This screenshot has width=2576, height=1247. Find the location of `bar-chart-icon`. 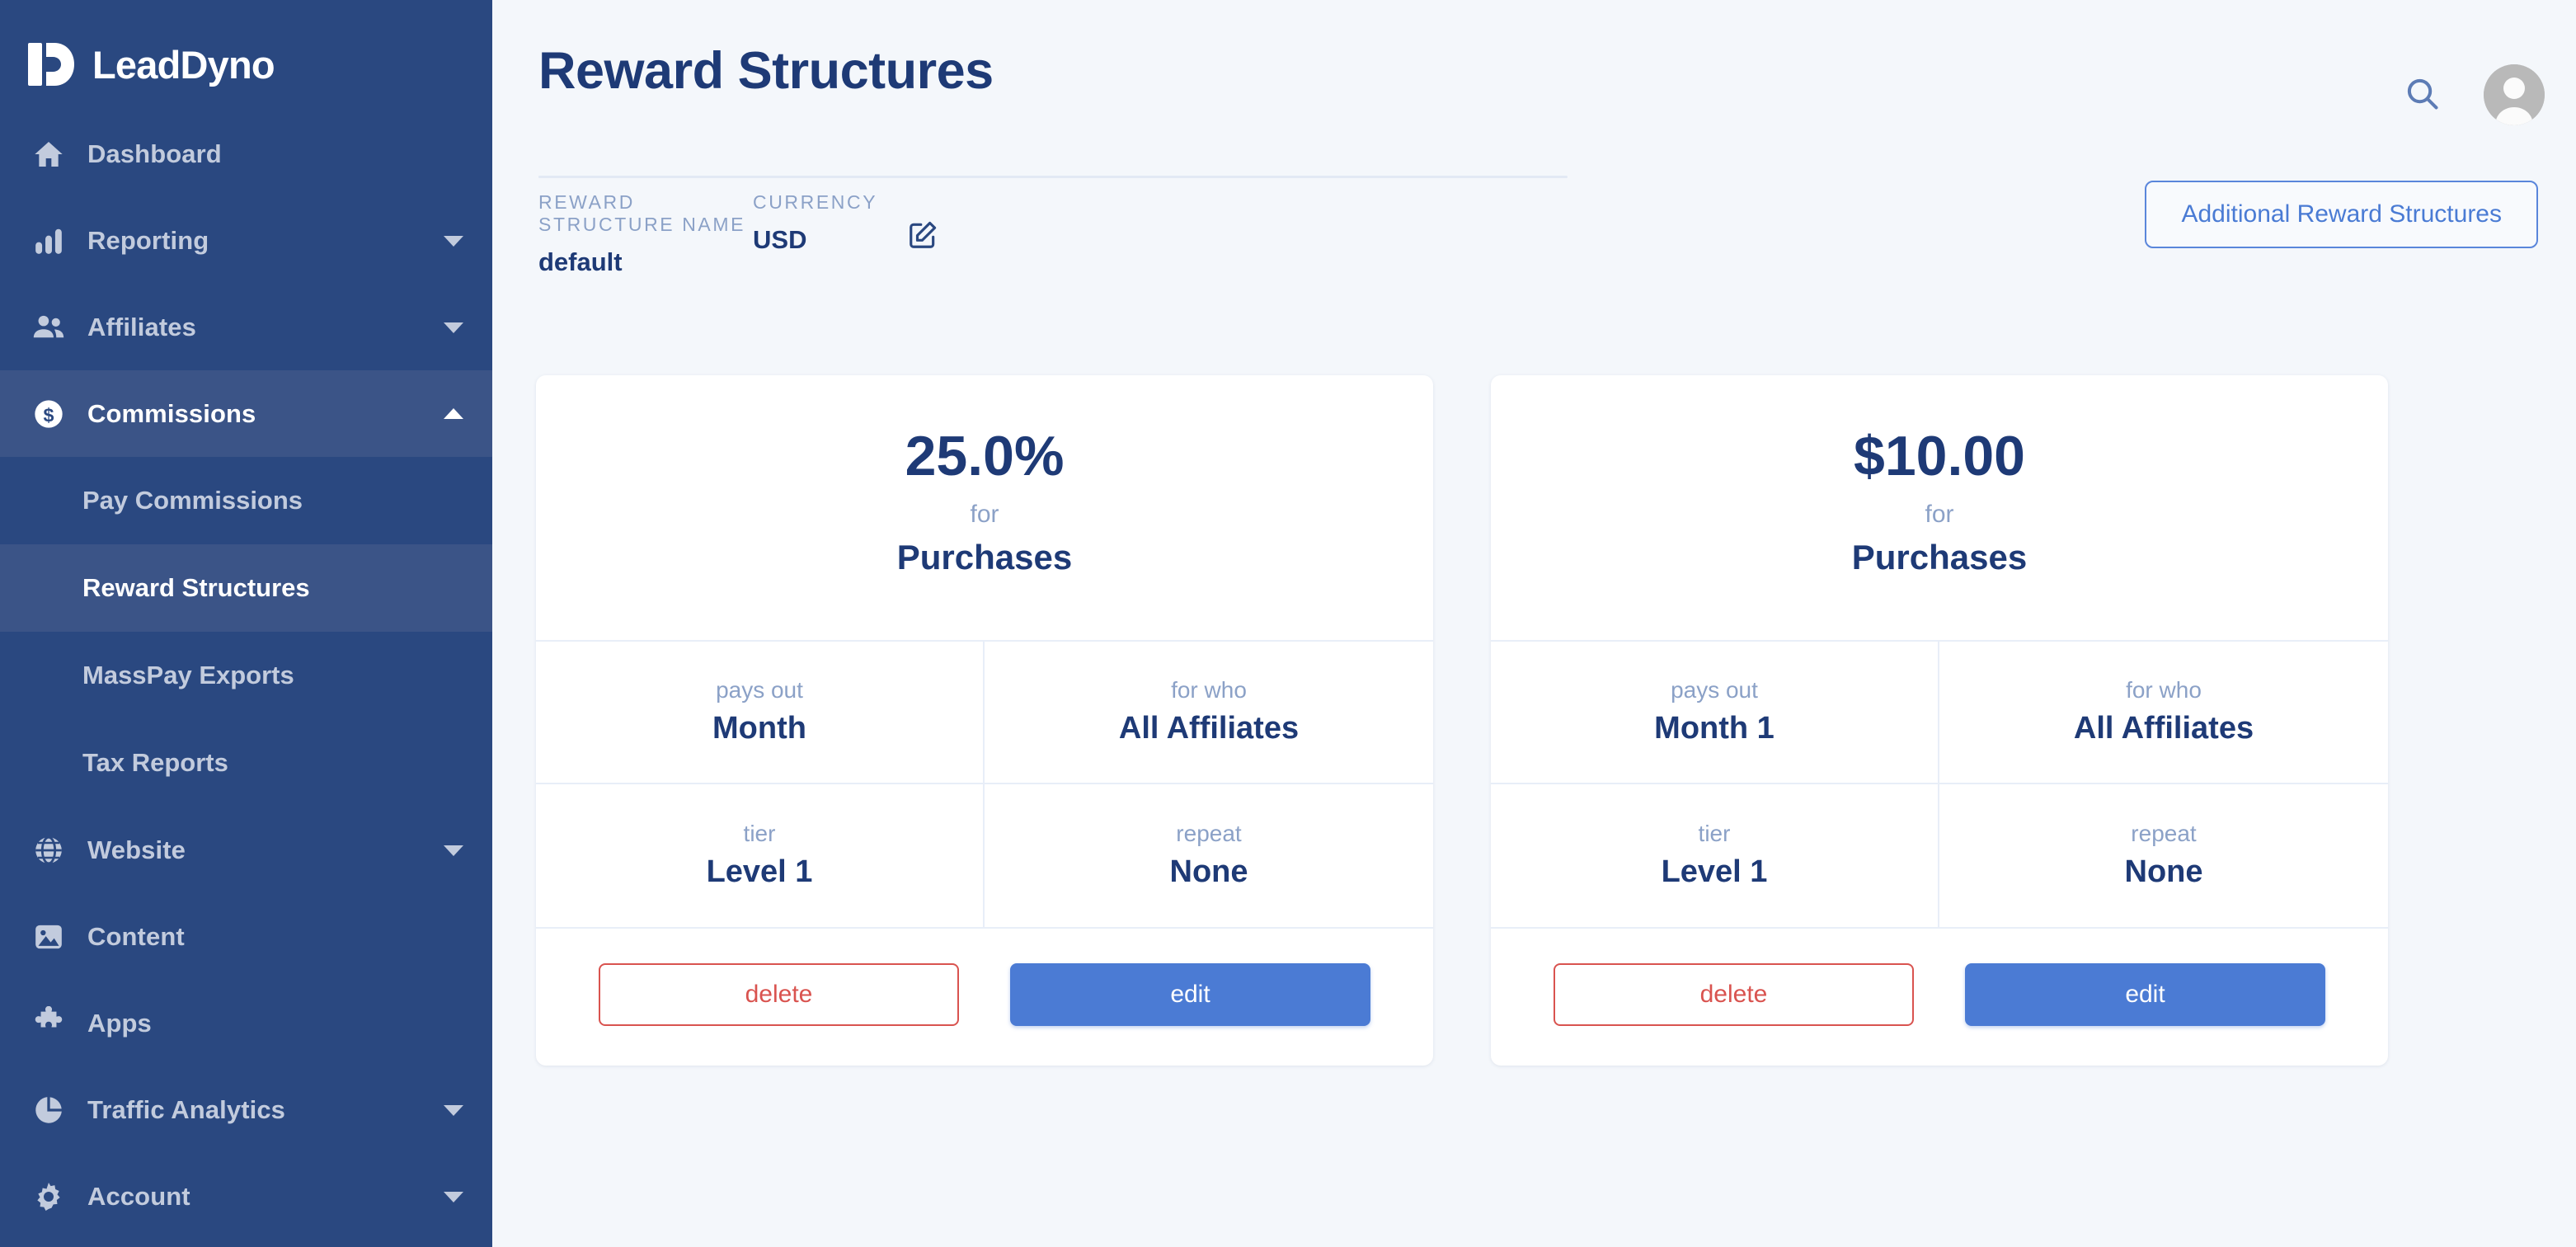

bar-chart-icon is located at coordinates (49, 241).